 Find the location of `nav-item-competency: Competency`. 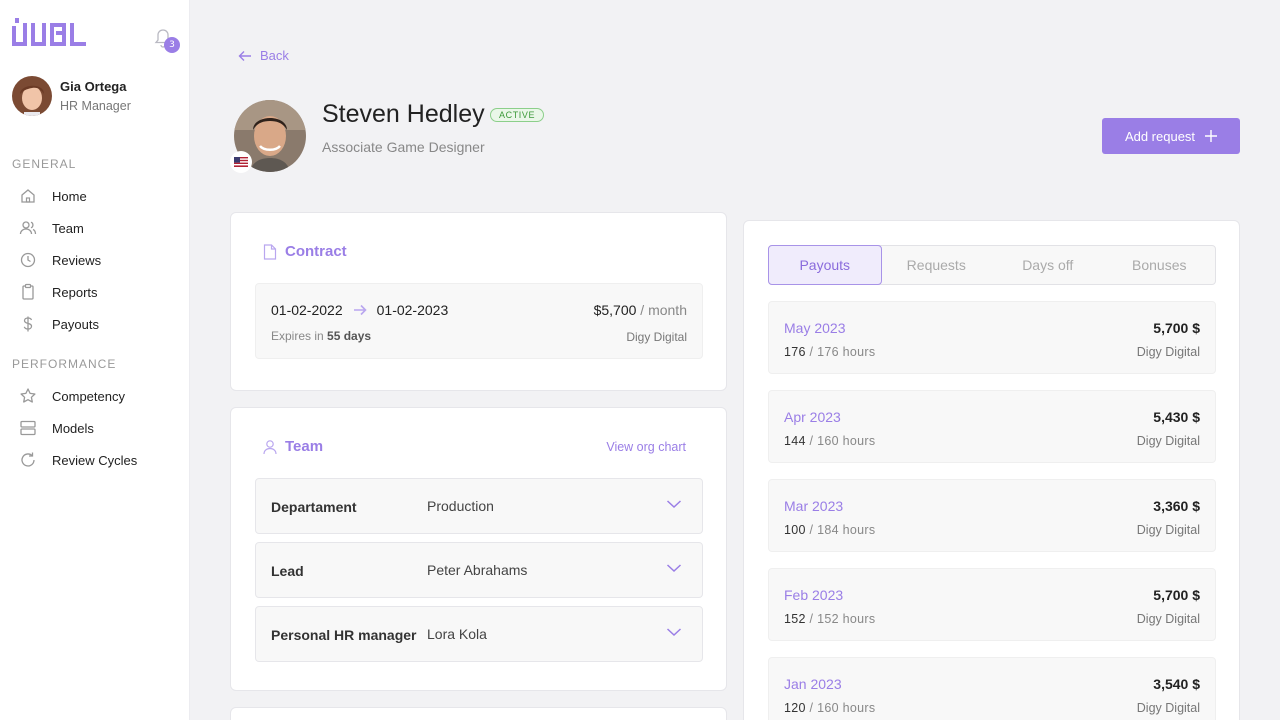

nav-item-competency: Competency is located at coordinates (71, 396).